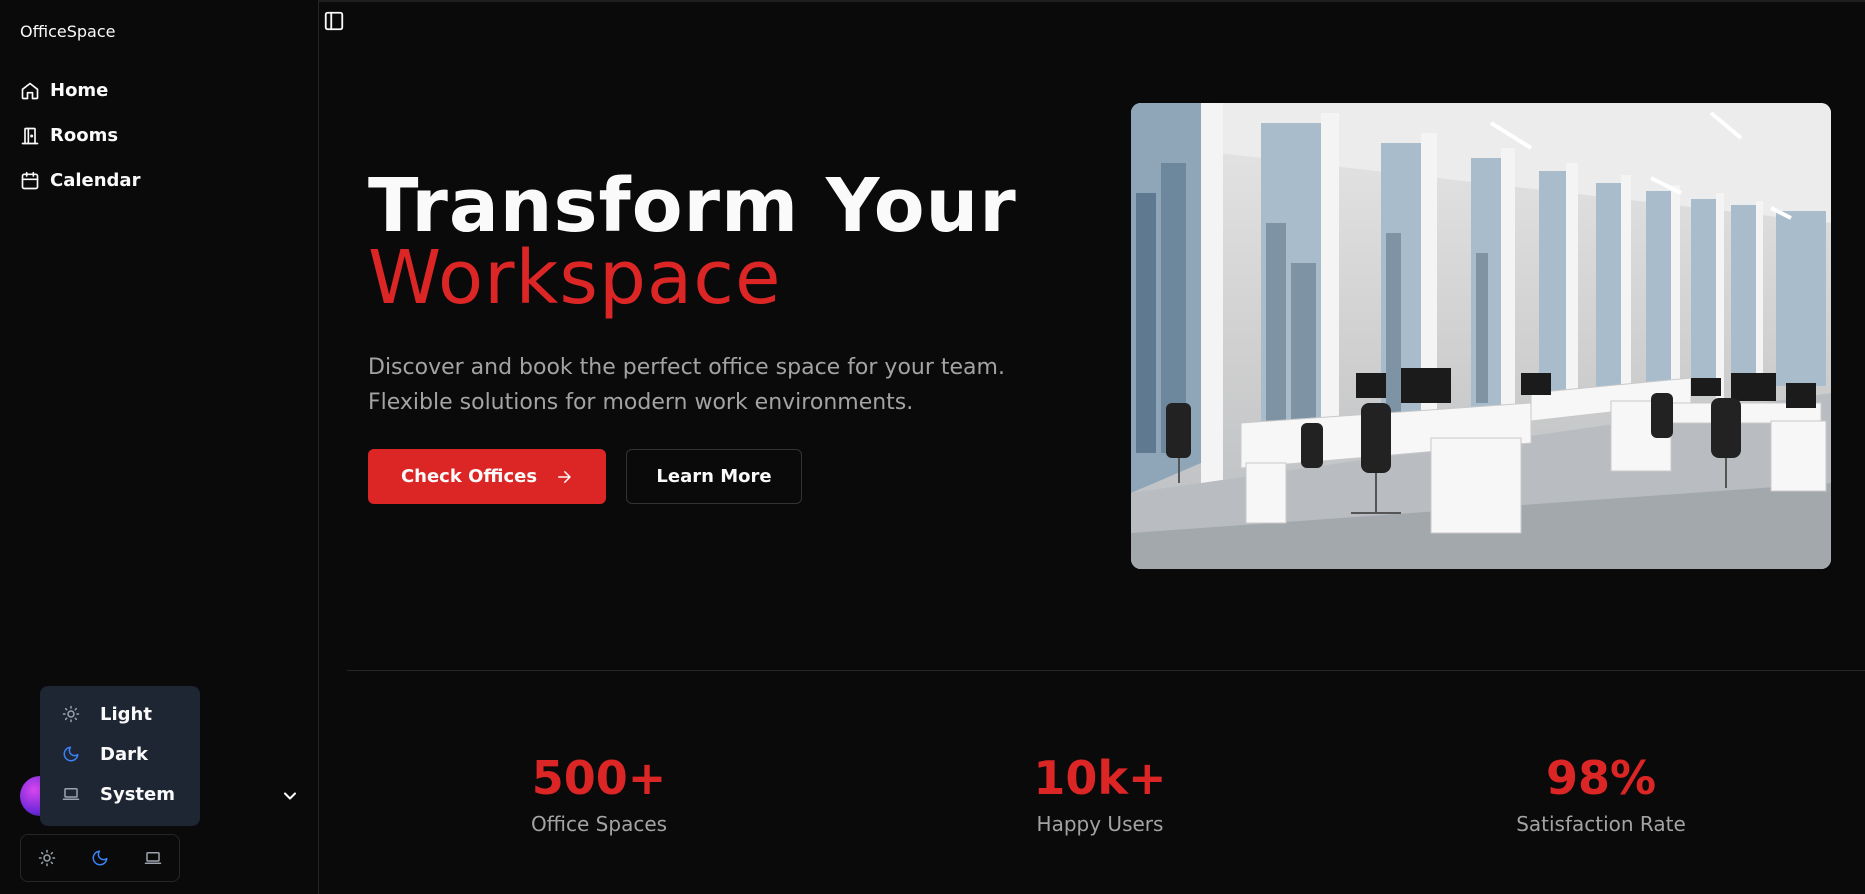  Describe the element at coordinates (575, 278) in the screenshot. I see `hero-title-accent: Workspace` at that location.